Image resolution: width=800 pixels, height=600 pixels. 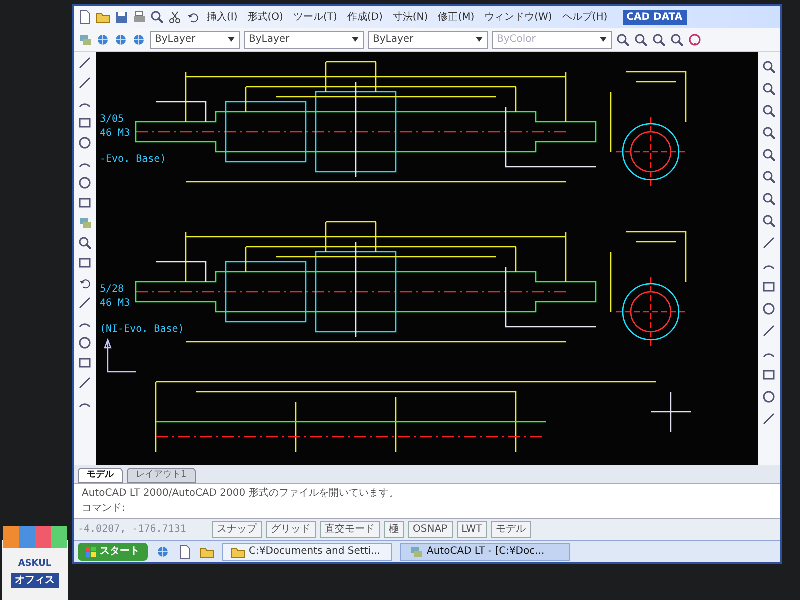 What do you see at coordinates (291, 529) in the screenshot?
I see `status-toggle: グリッド` at bounding box center [291, 529].